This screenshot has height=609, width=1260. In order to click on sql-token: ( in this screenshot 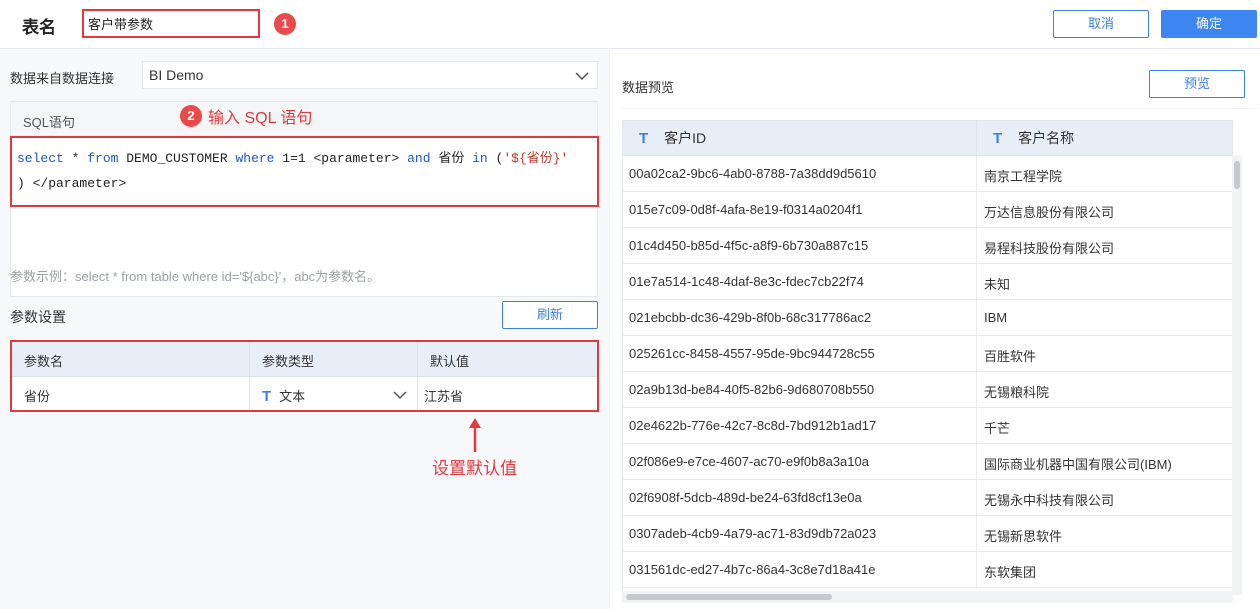, I will do `click(495, 158)`.